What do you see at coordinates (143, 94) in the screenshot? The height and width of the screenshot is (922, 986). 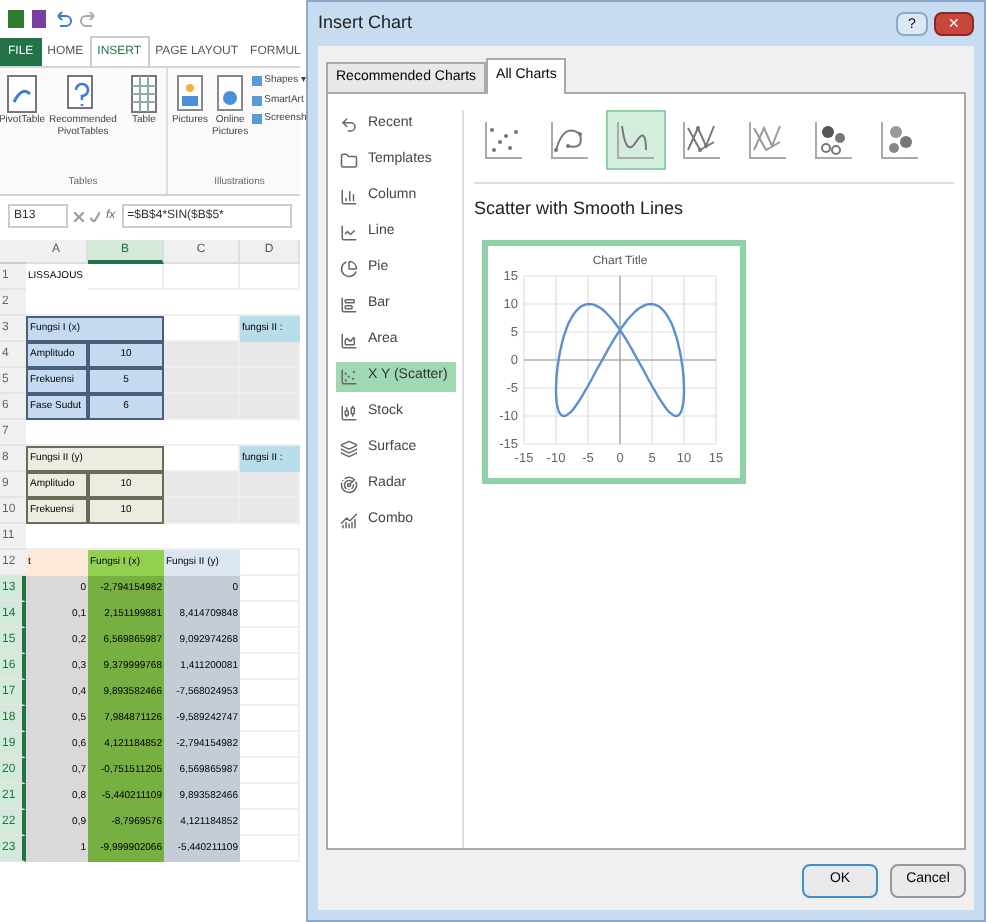 I see `table-grid-icon` at bounding box center [143, 94].